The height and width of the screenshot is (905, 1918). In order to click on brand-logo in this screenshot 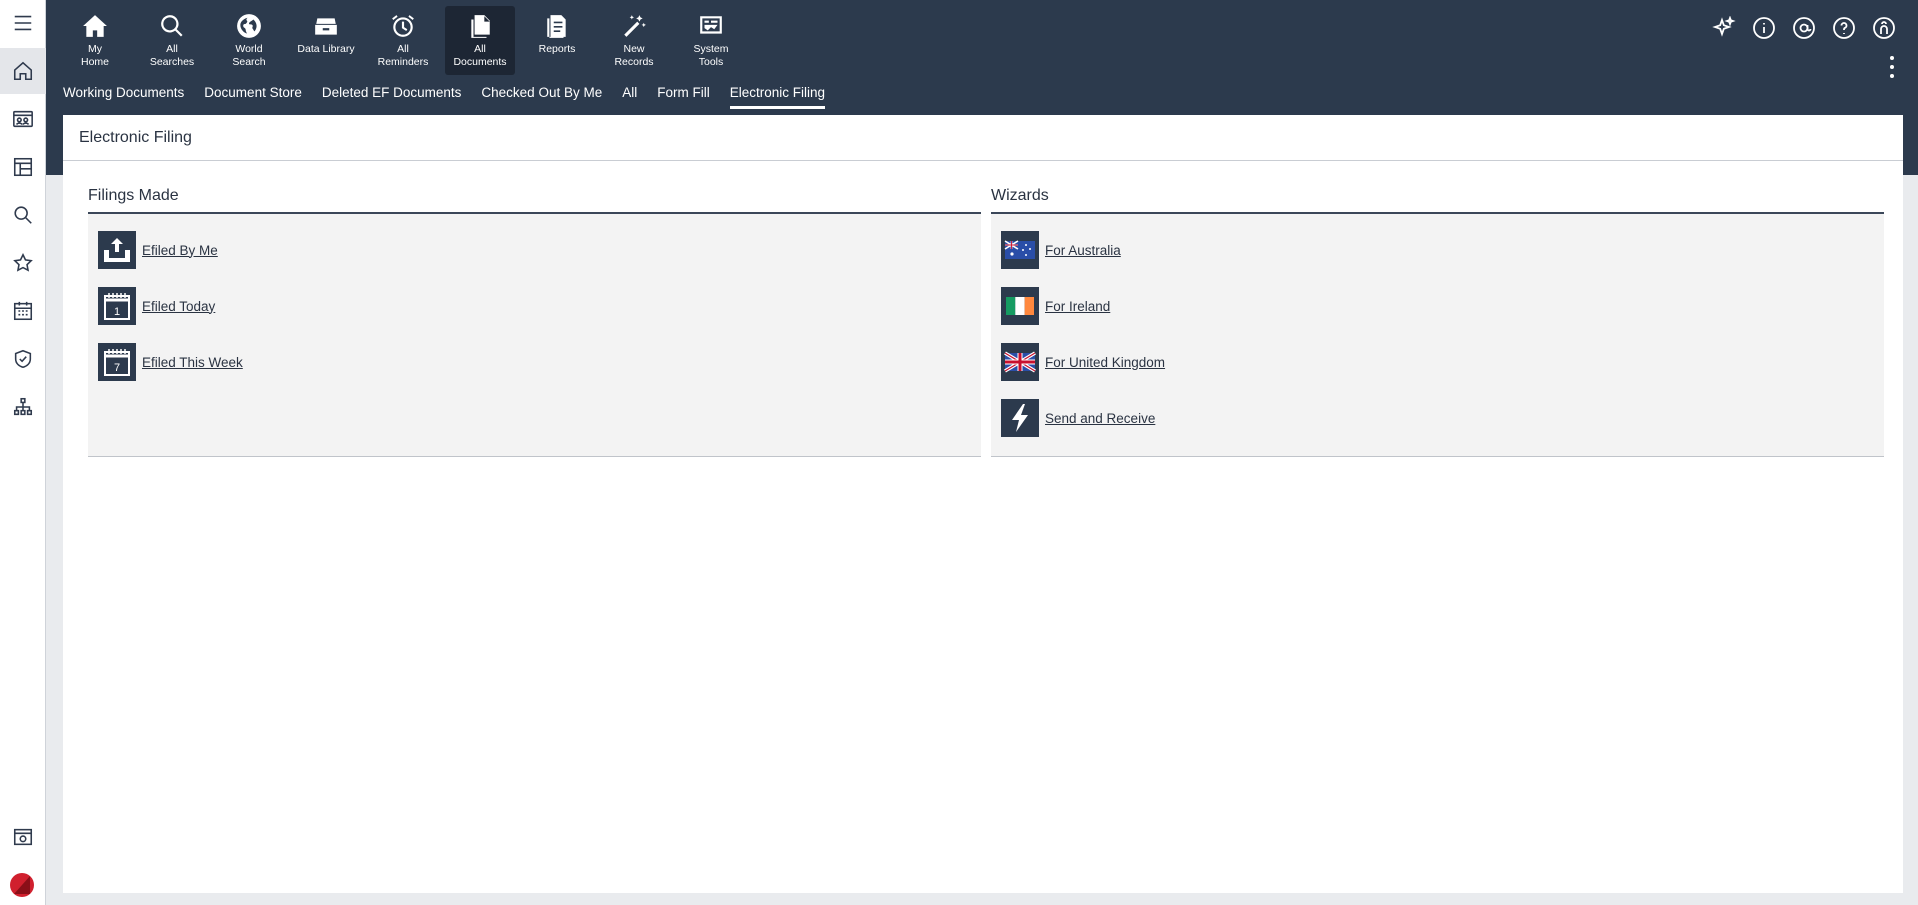, I will do `click(22, 885)`.